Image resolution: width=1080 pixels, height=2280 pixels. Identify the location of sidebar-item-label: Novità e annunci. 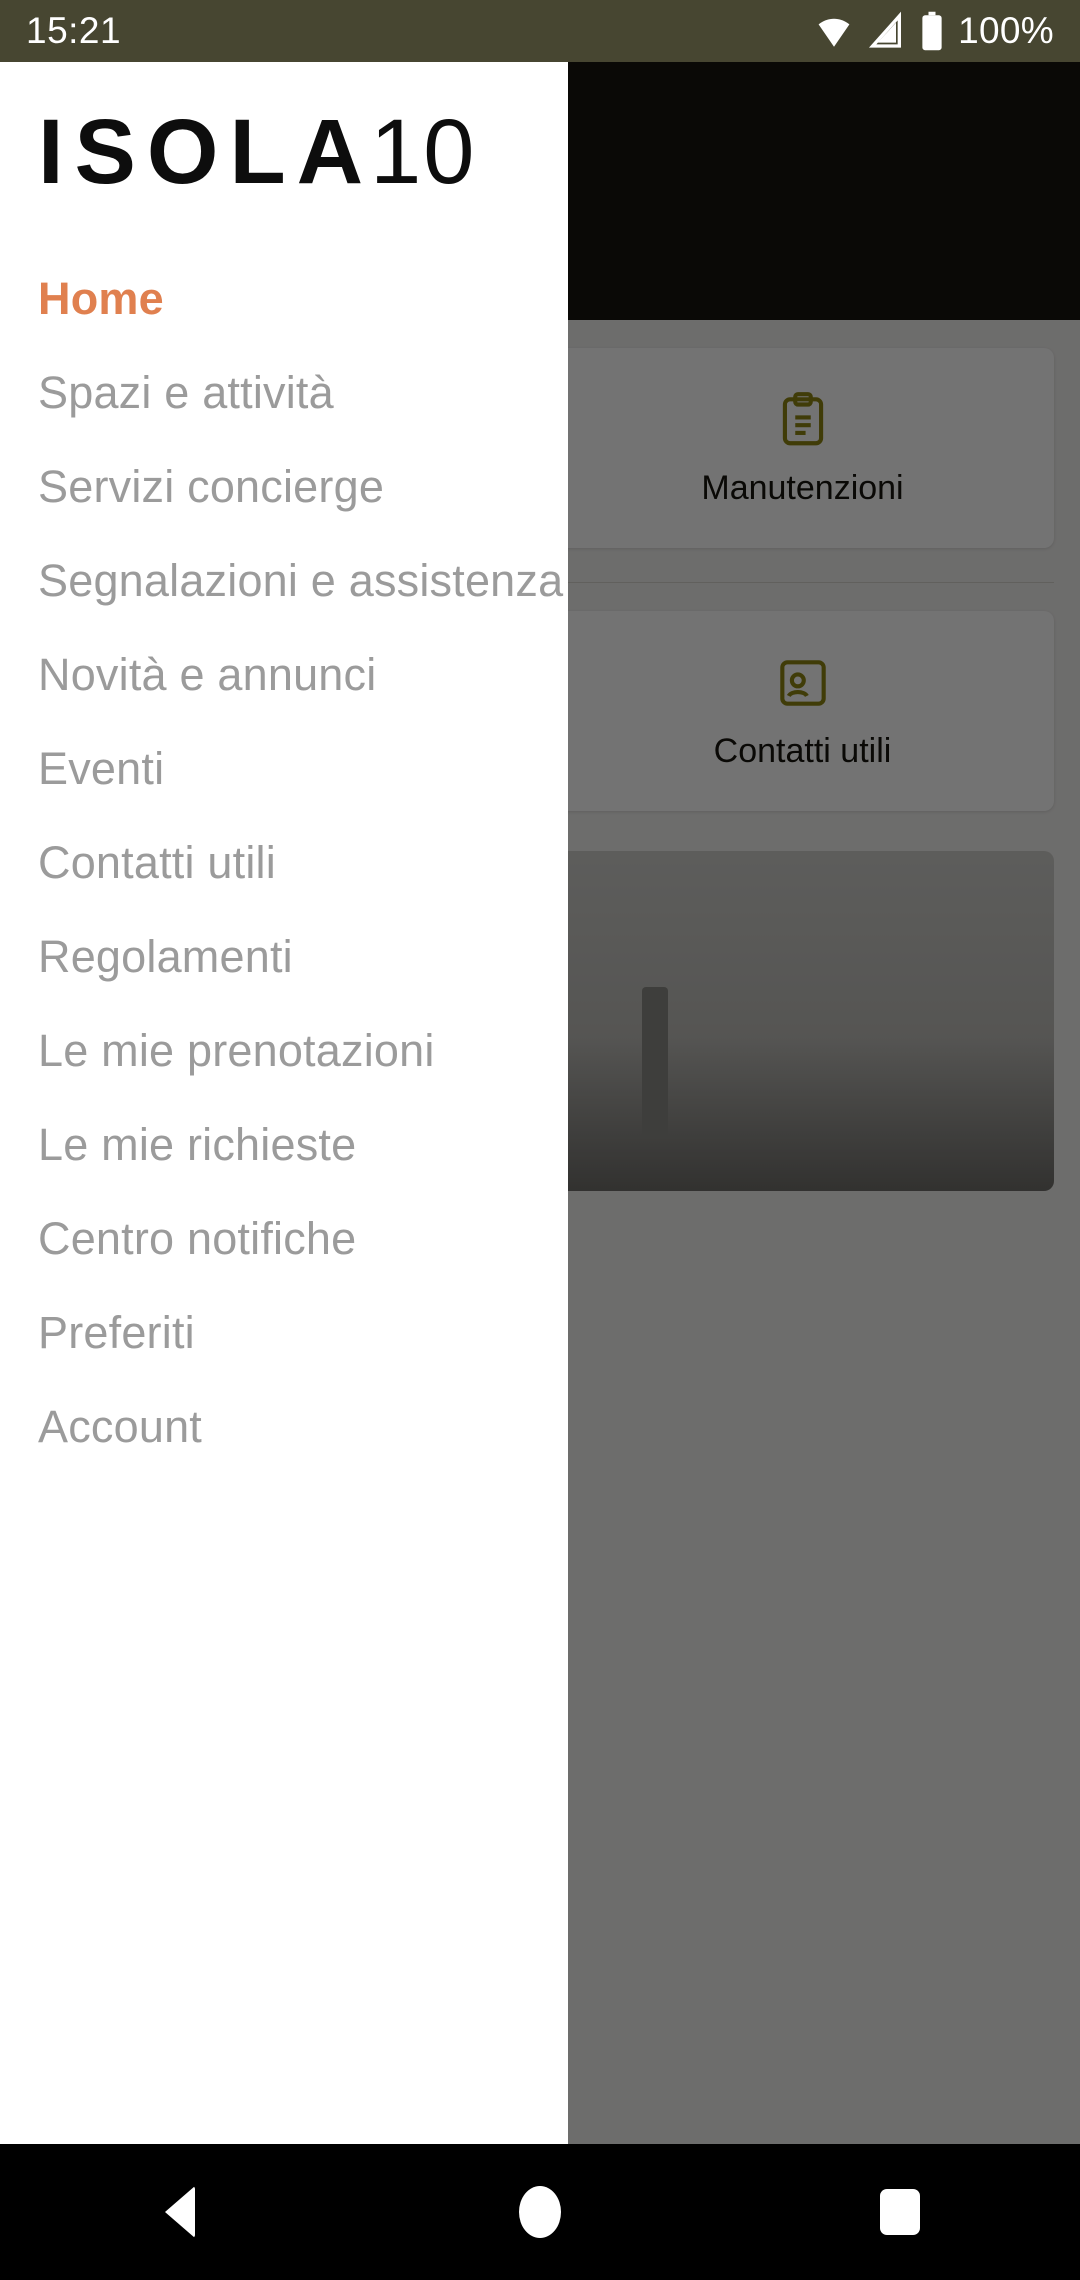
(207, 674).